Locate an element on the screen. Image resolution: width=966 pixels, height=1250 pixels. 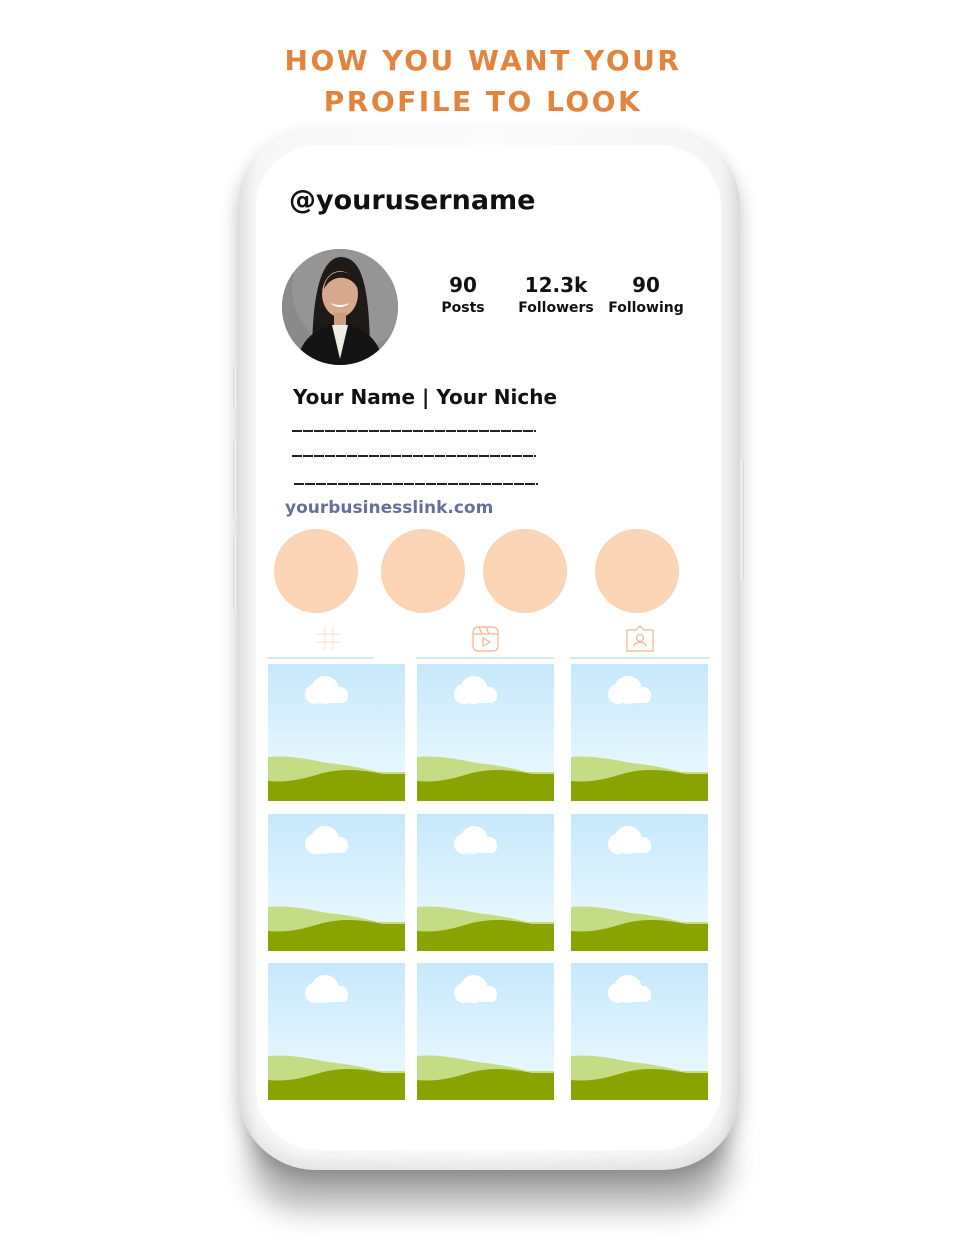
stat-label: Following is located at coordinates (646, 308).